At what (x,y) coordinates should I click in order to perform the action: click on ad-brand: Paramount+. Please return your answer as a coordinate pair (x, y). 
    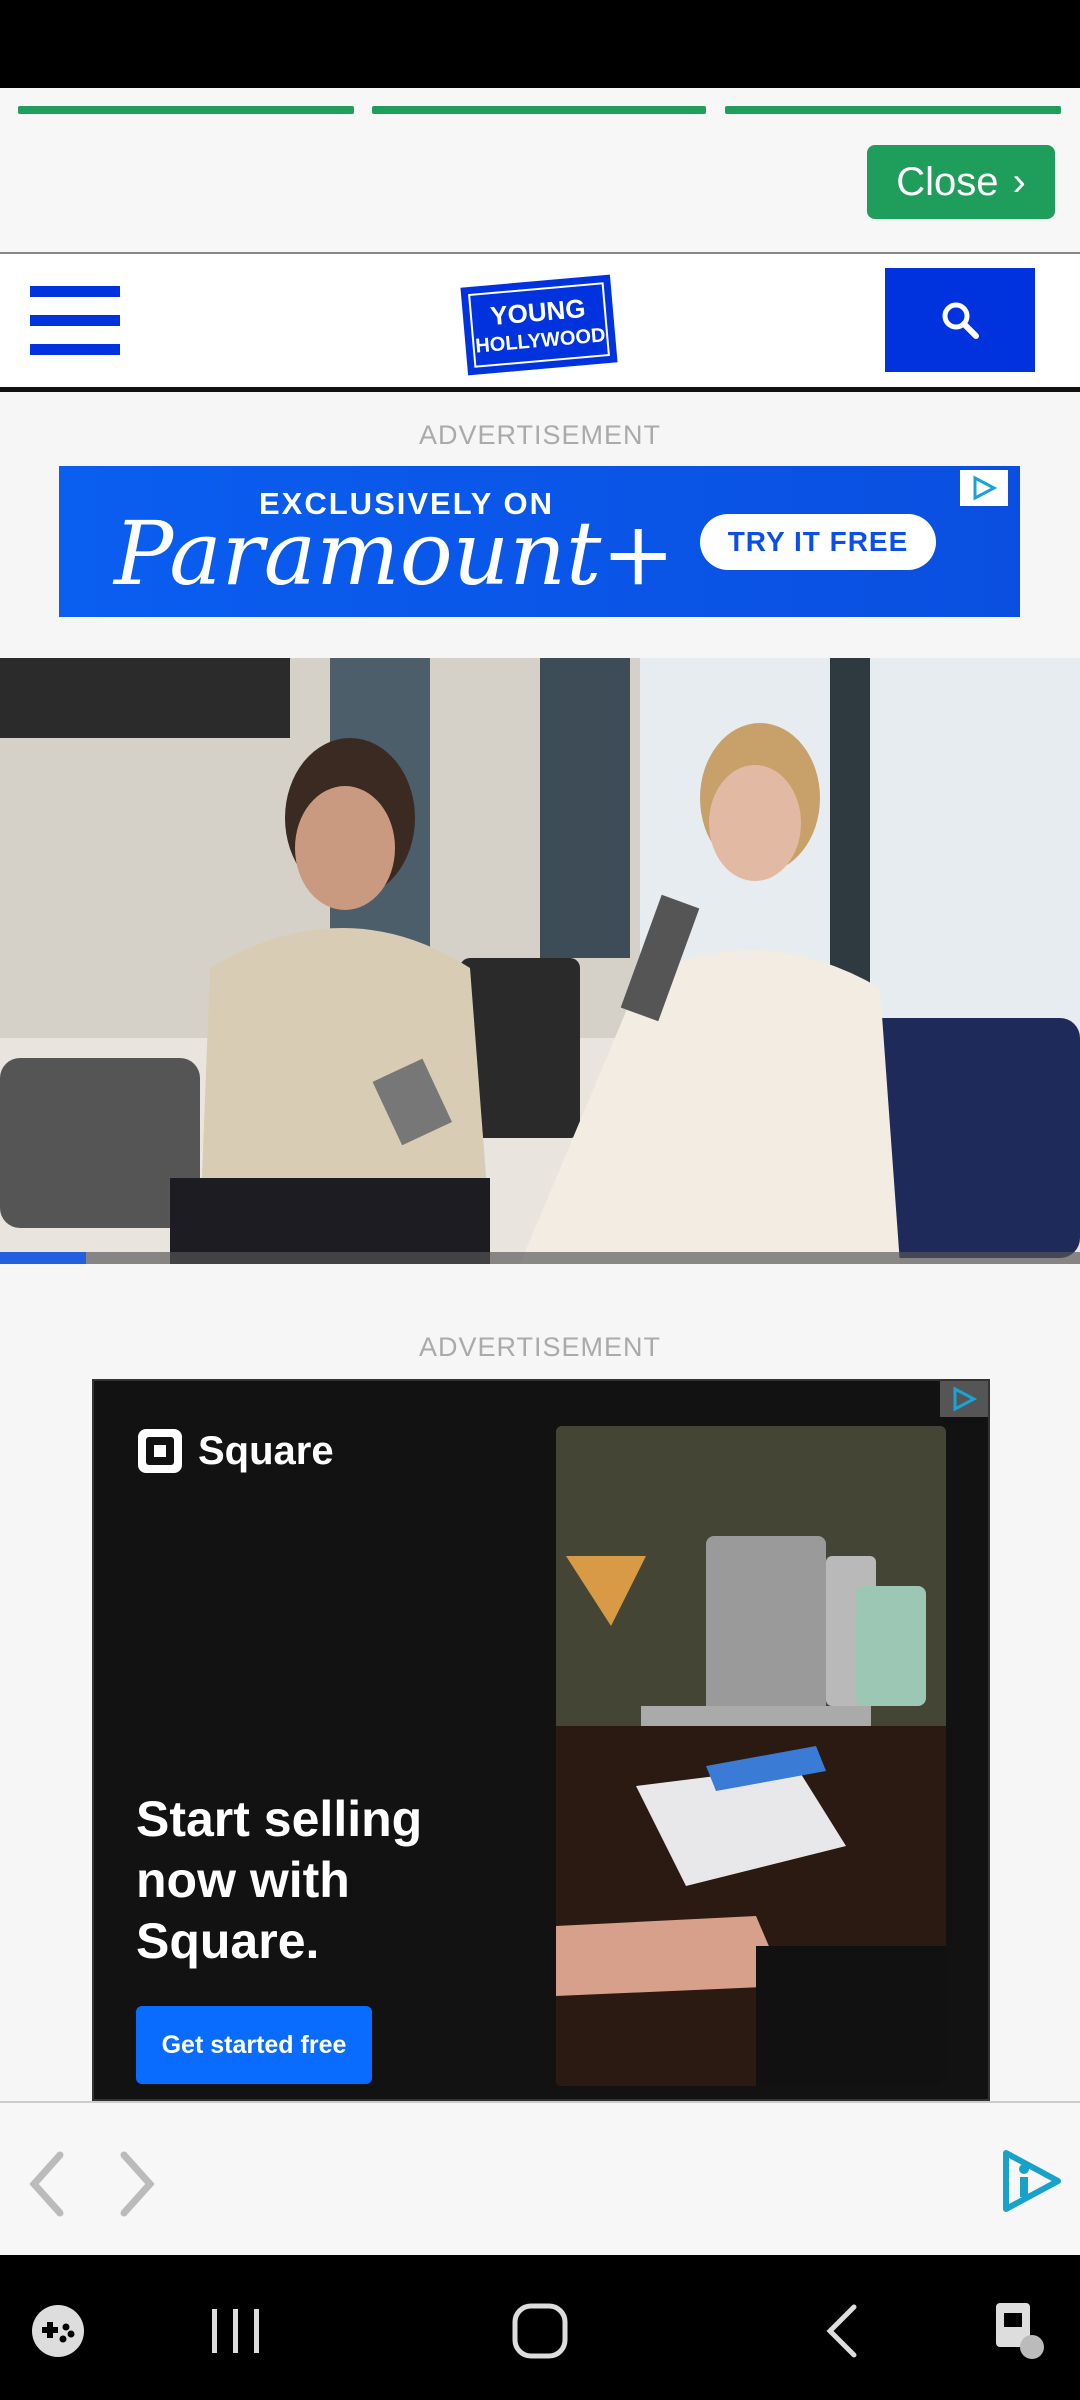
    Looking at the image, I should click on (395, 553).